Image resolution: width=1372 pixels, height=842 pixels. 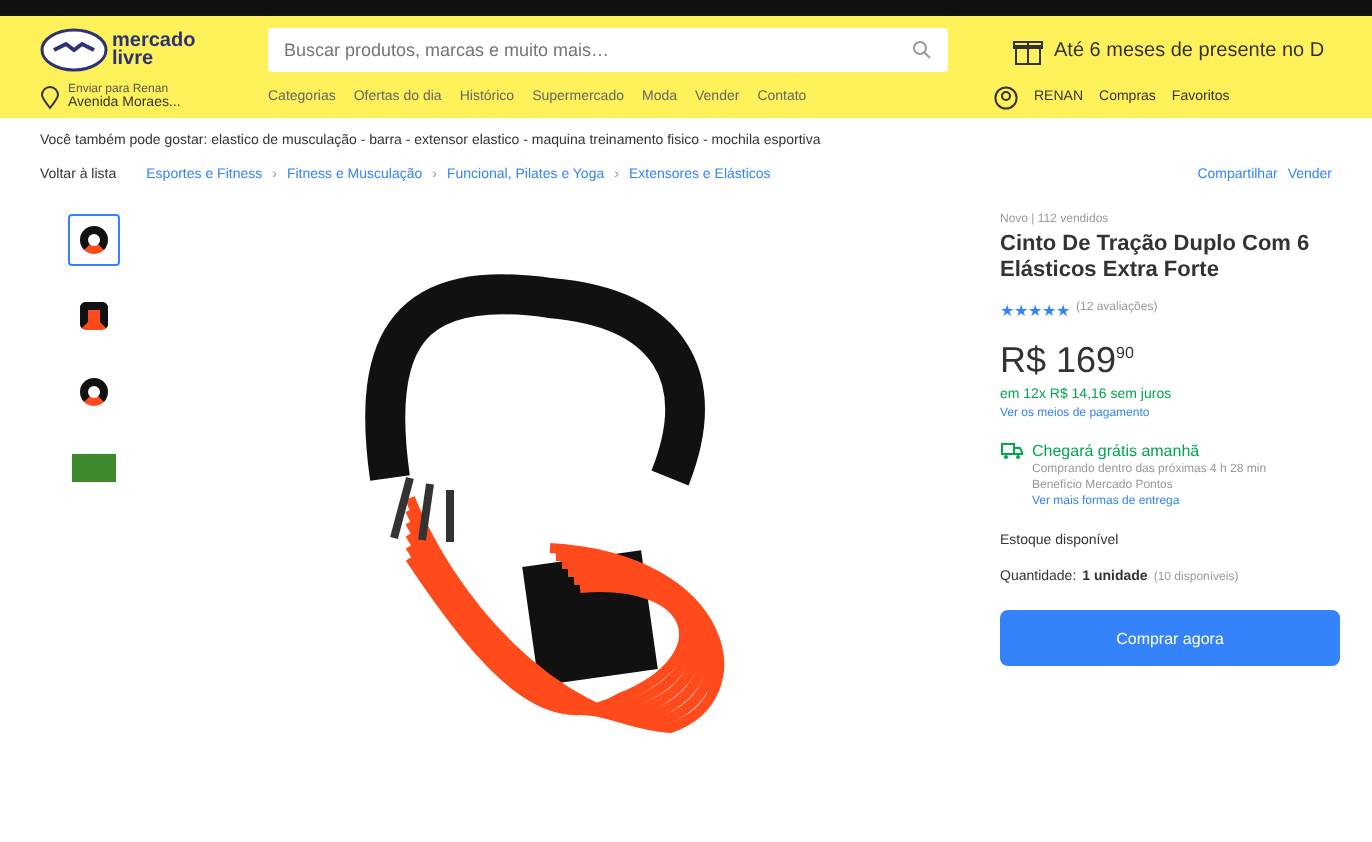 What do you see at coordinates (1068, 361) in the screenshot?
I see `price: R$ 169$^{90}$` at bounding box center [1068, 361].